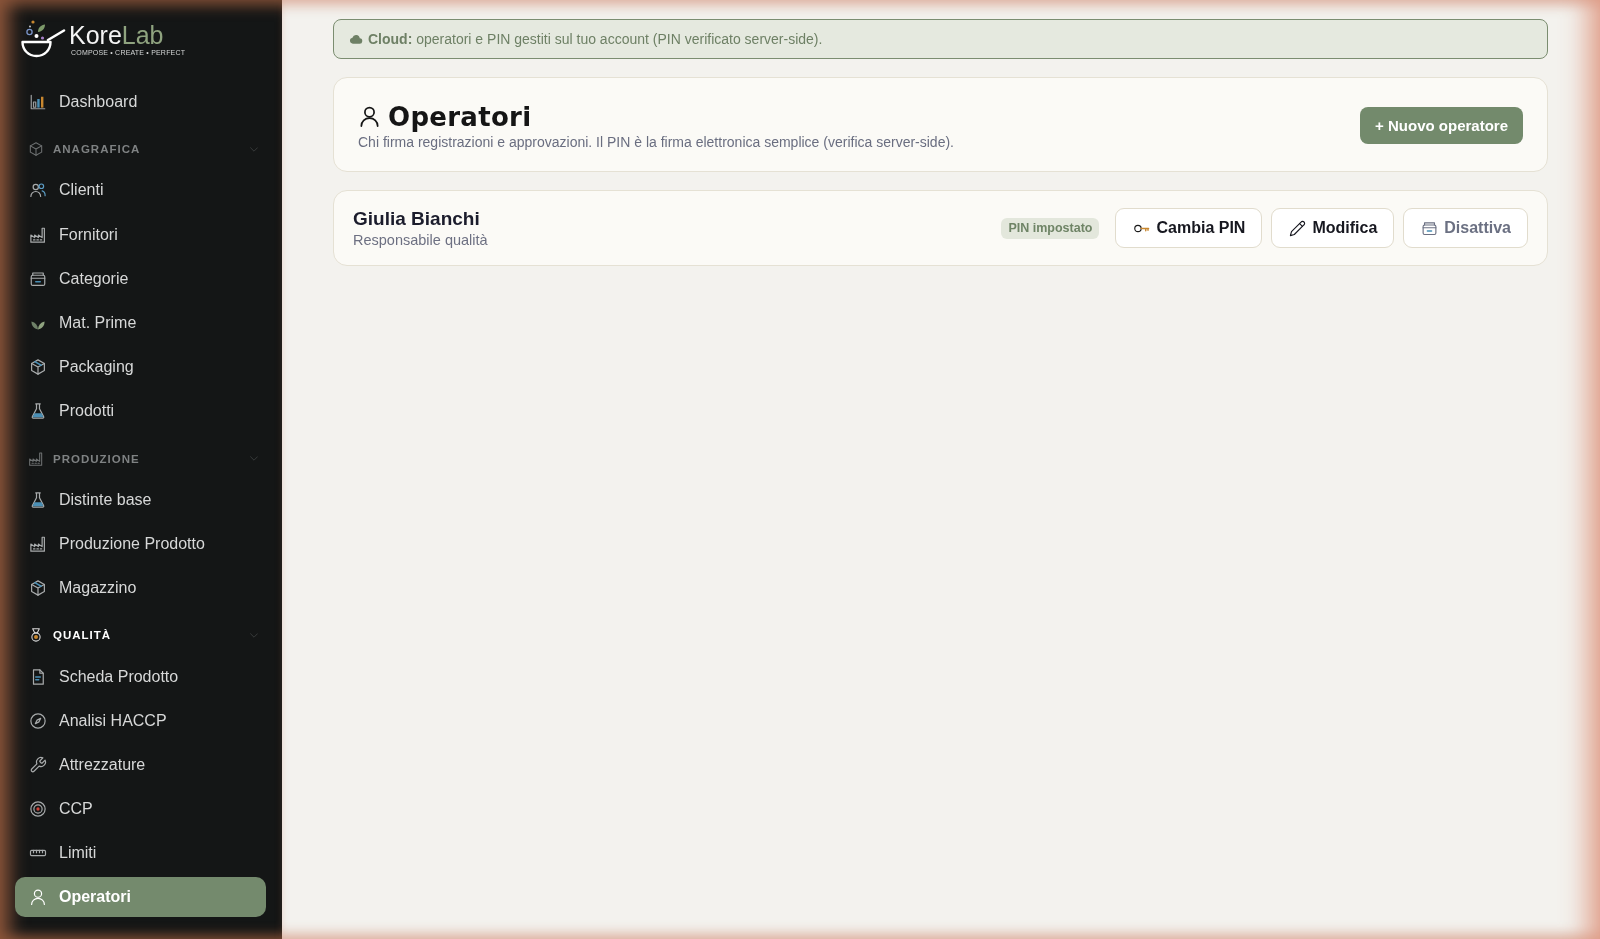 The width and height of the screenshot is (1600, 939). Describe the element at coordinates (656, 142) in the screenshot. I see `page-subtitle: Chi firma registrazioni e approvazioni. Il PIN è la firma elettronica semplice (verifica server-side).` at that location.